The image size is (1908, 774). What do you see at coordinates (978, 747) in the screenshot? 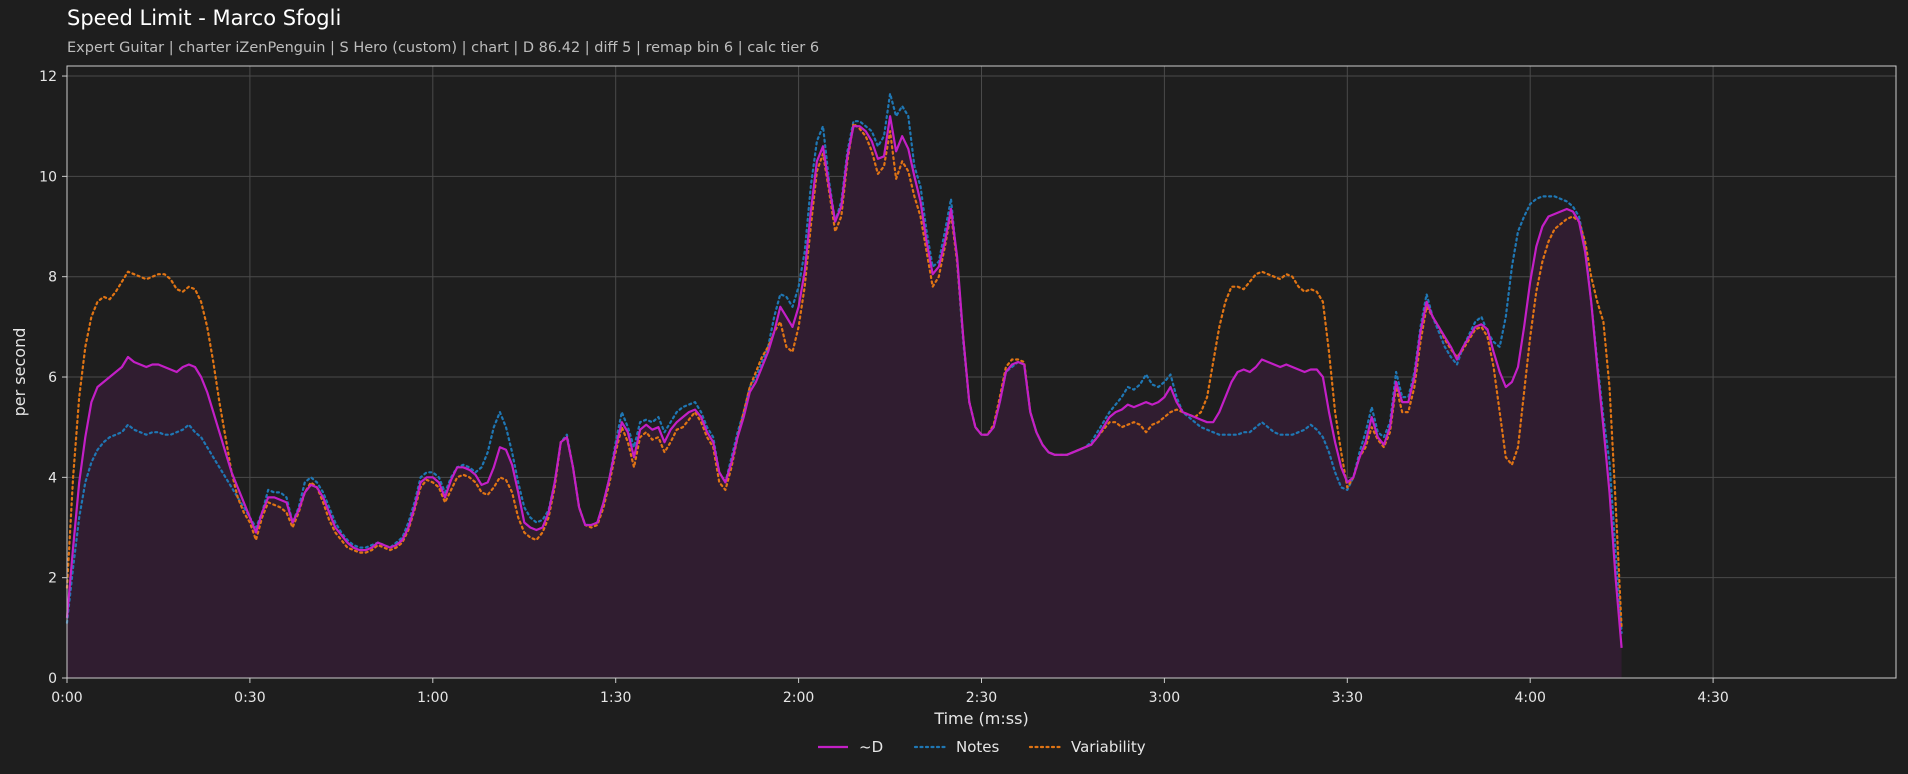
I see `legend-label: Notes` at bounding box center [978, 747].